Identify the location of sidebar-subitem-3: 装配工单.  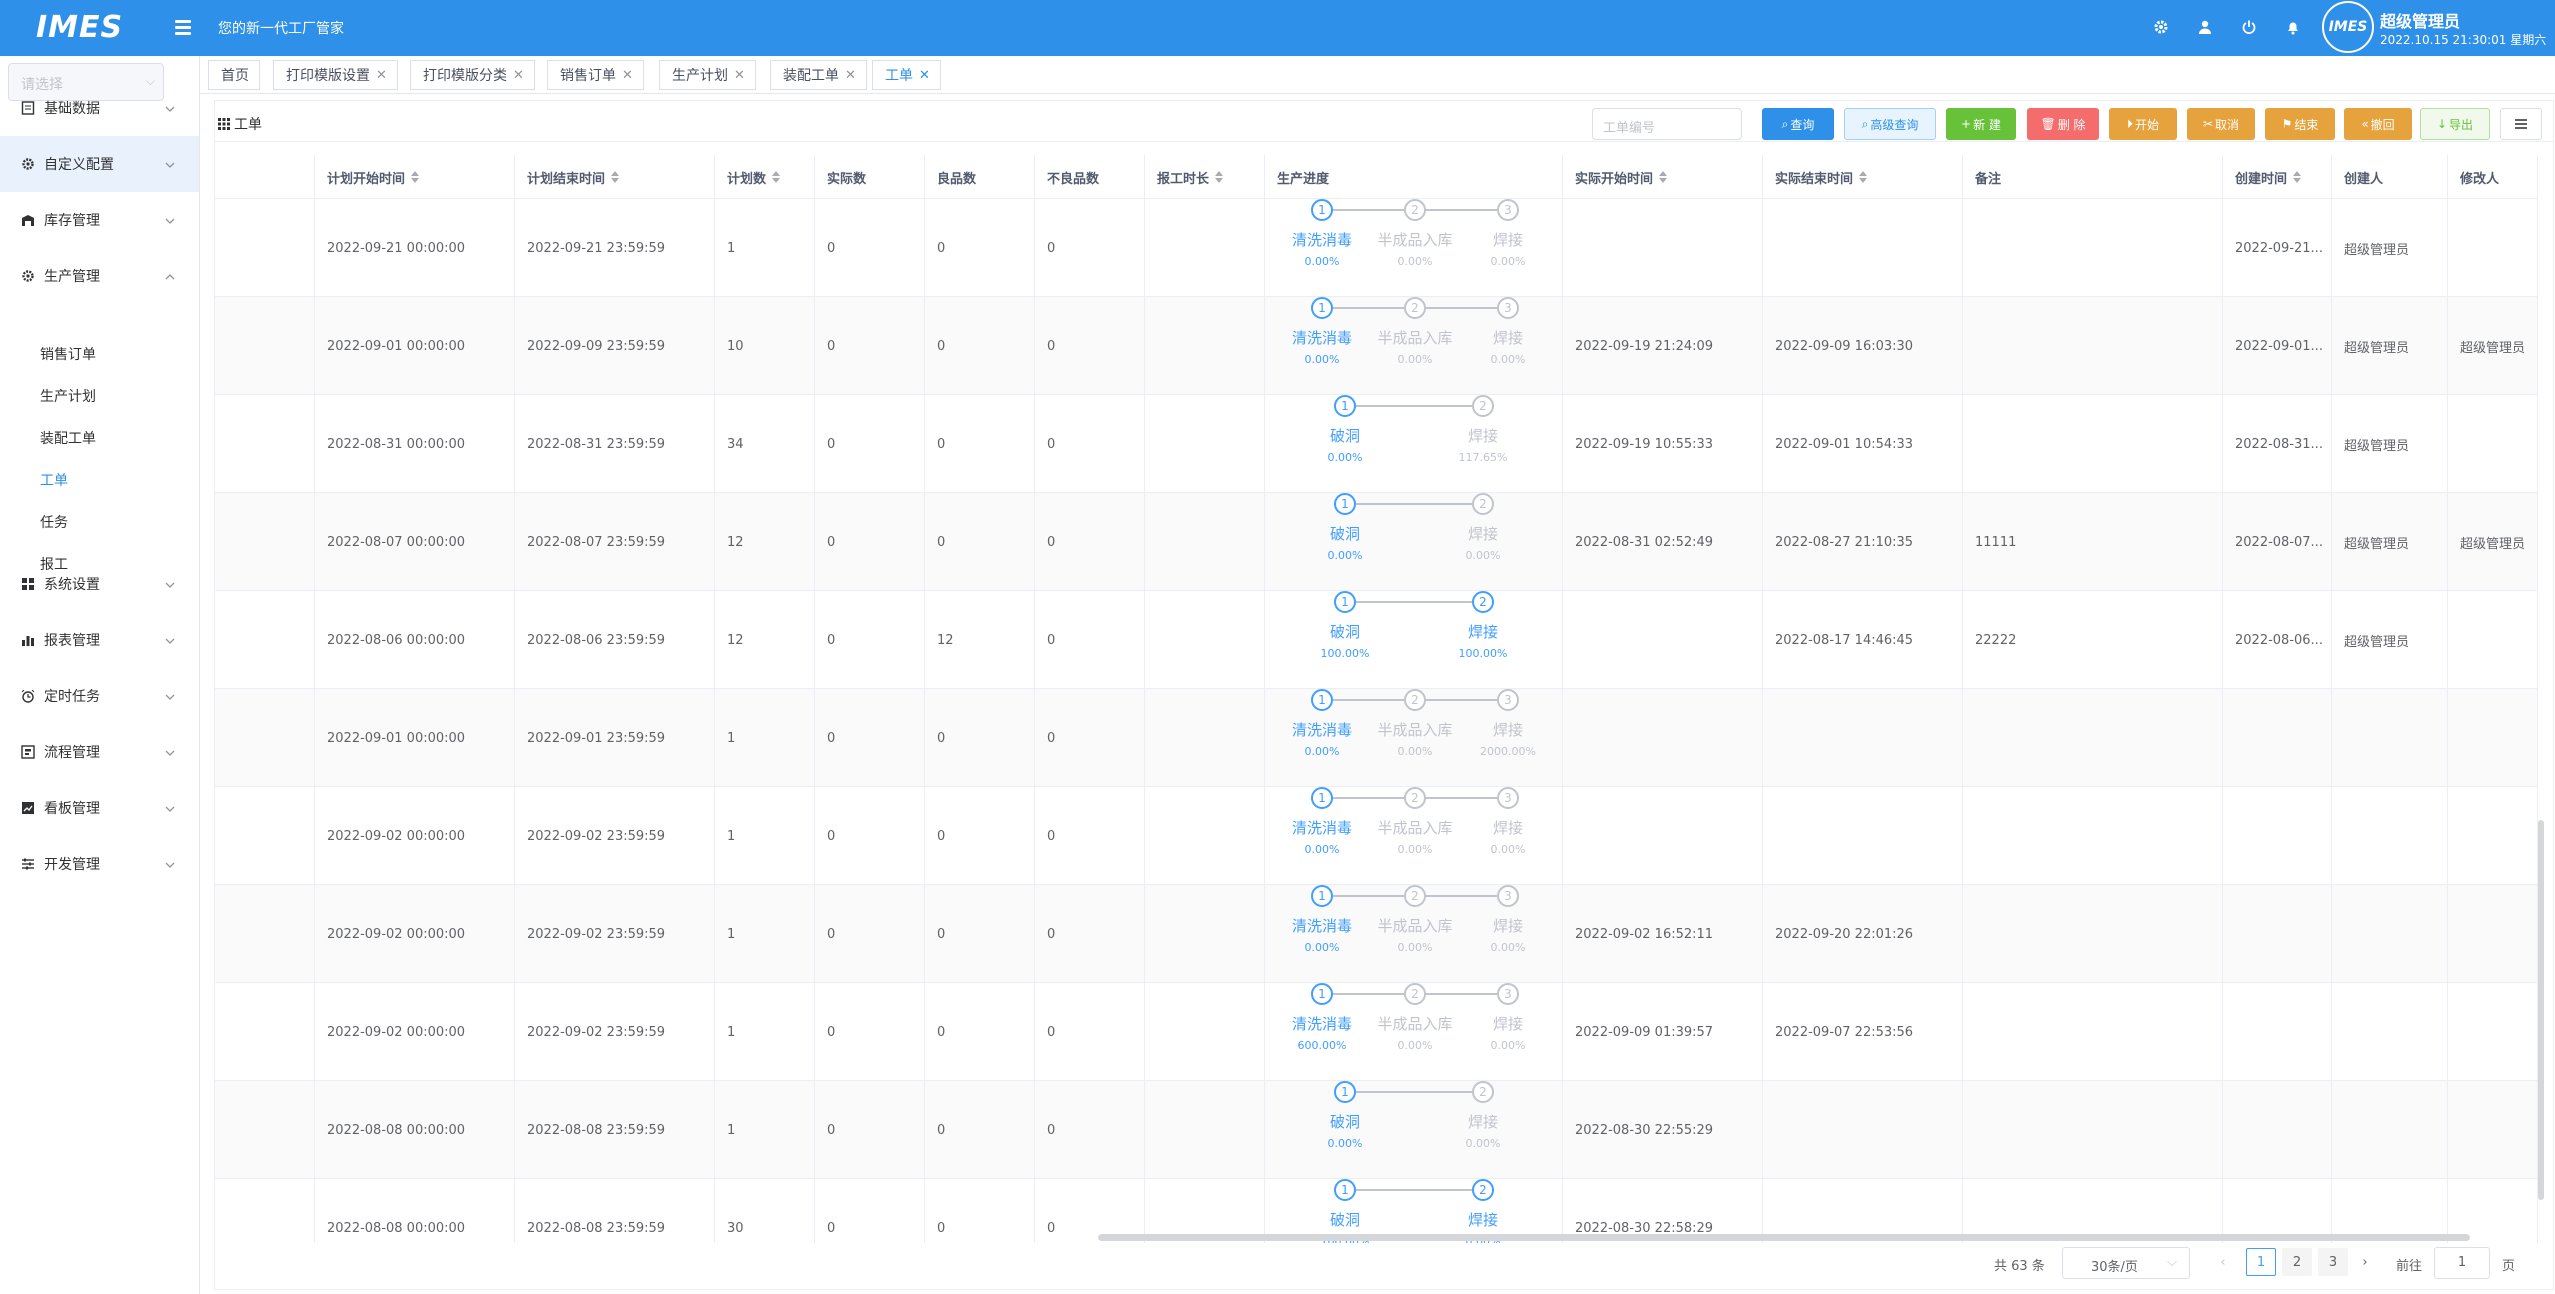
(68, 438).